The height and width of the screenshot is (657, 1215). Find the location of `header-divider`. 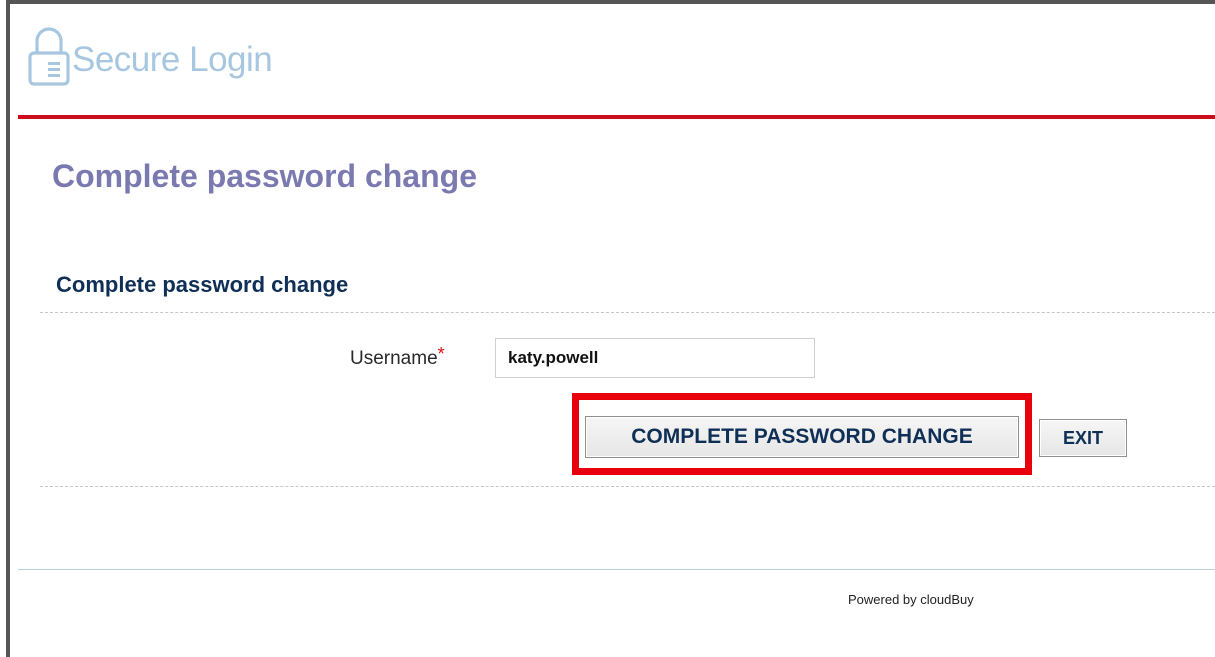

header-divider is located at coordinates (616, 117).